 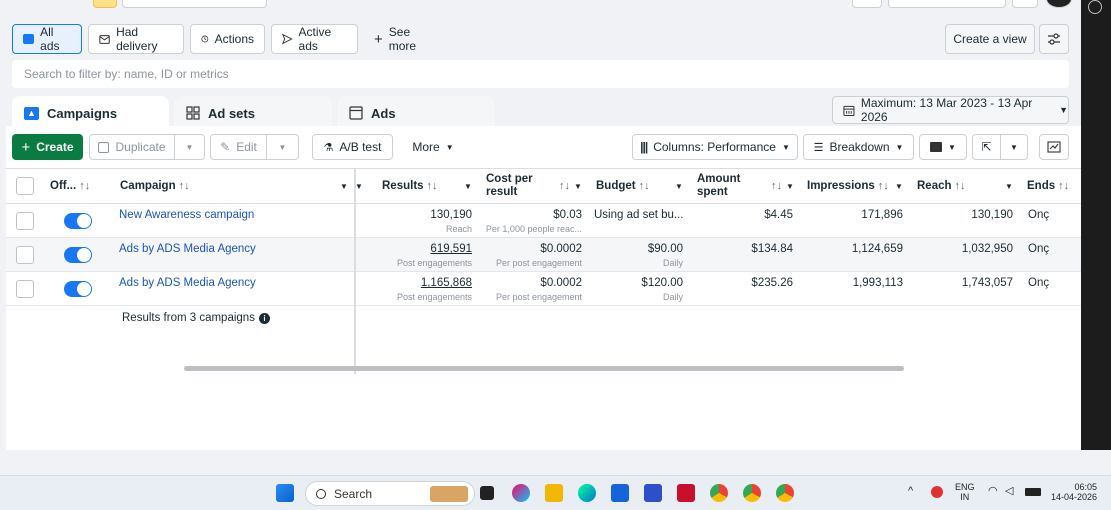 What do you see at coordinates (540, 6) in the screenshot?
I see `browser-top-bar` at bounding box center [540, 6].